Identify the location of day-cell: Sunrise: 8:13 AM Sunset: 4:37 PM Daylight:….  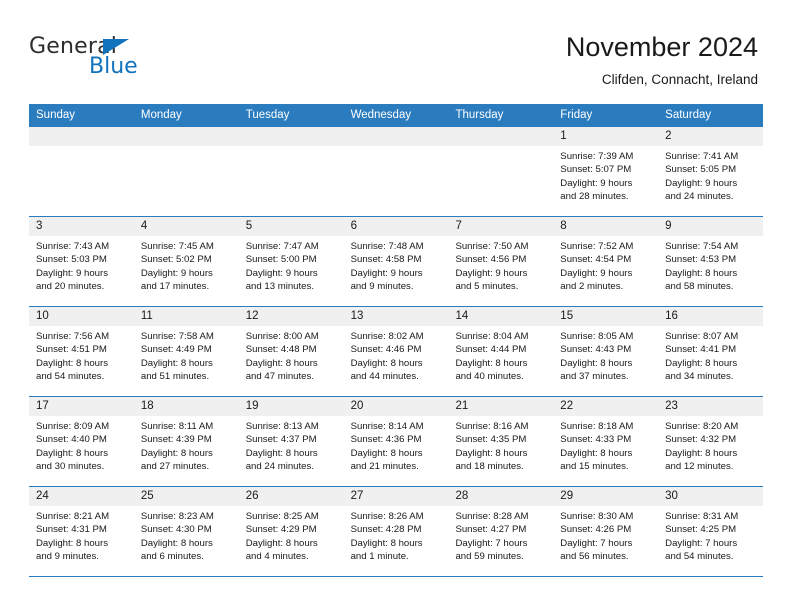
(291, 451).